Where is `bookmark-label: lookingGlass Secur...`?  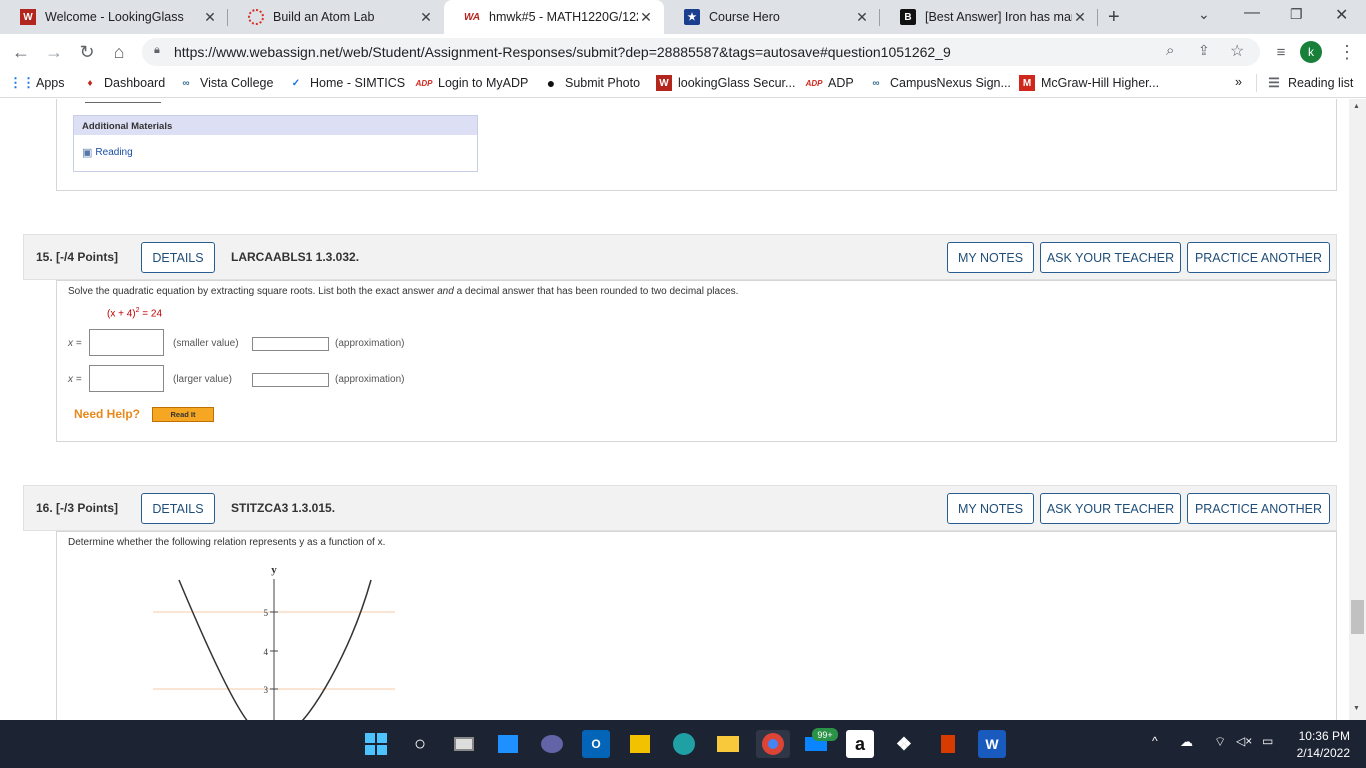
bookmark-label: lookingGlass Secur... is located at coordinates (737, 83).